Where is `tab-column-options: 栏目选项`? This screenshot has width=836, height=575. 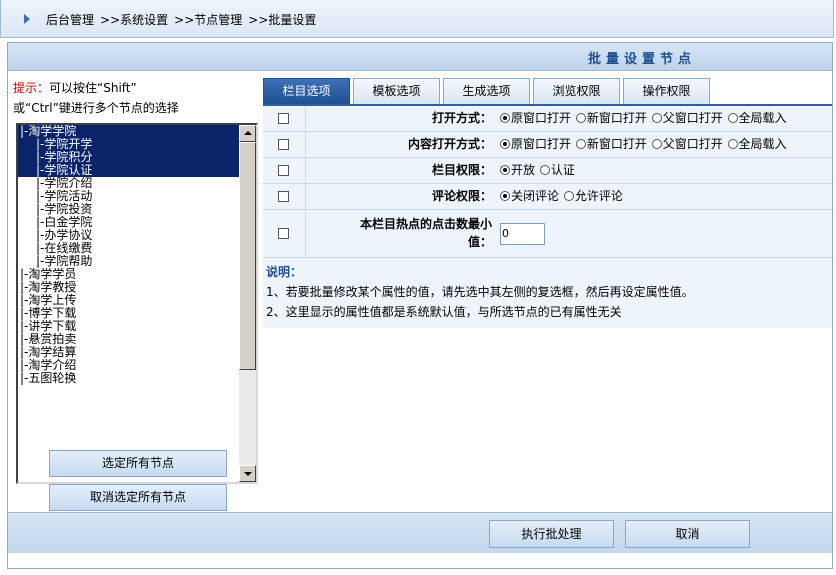
tab-column-options: 栏目选项 is located at coordinates (306, 91).